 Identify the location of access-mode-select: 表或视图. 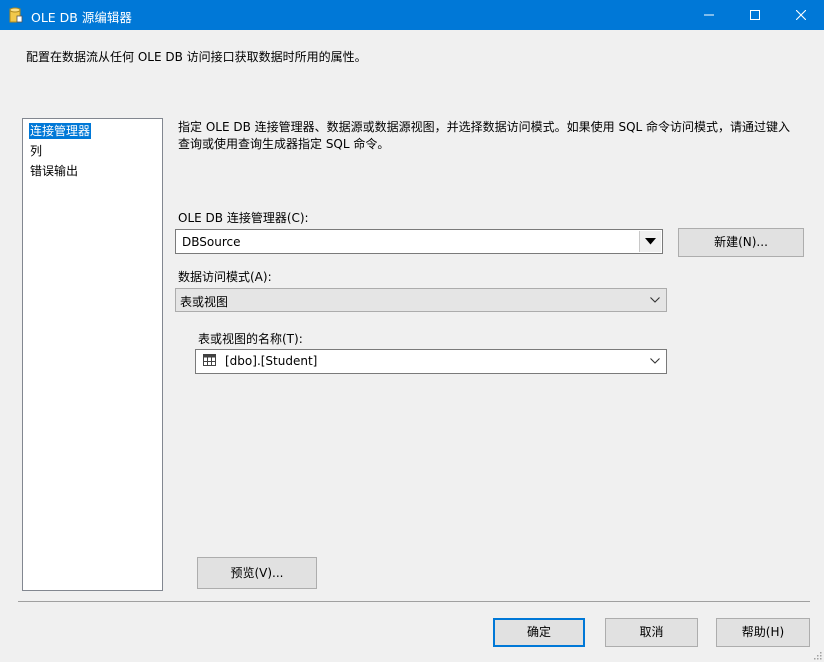
(421, 300).